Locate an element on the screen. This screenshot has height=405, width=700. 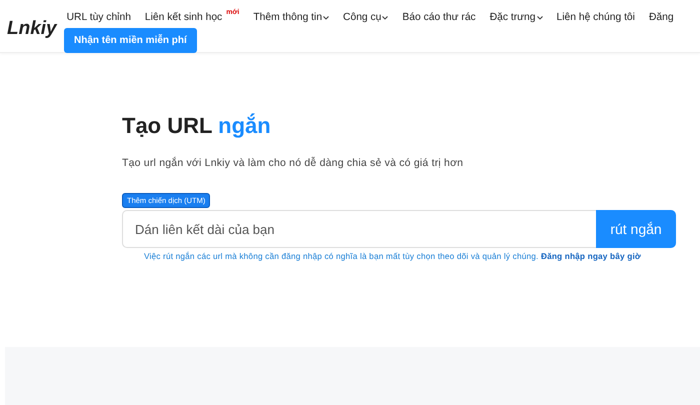
url-input-field: Dán liên kết dài của bạn is located at coordinates (359, 229).